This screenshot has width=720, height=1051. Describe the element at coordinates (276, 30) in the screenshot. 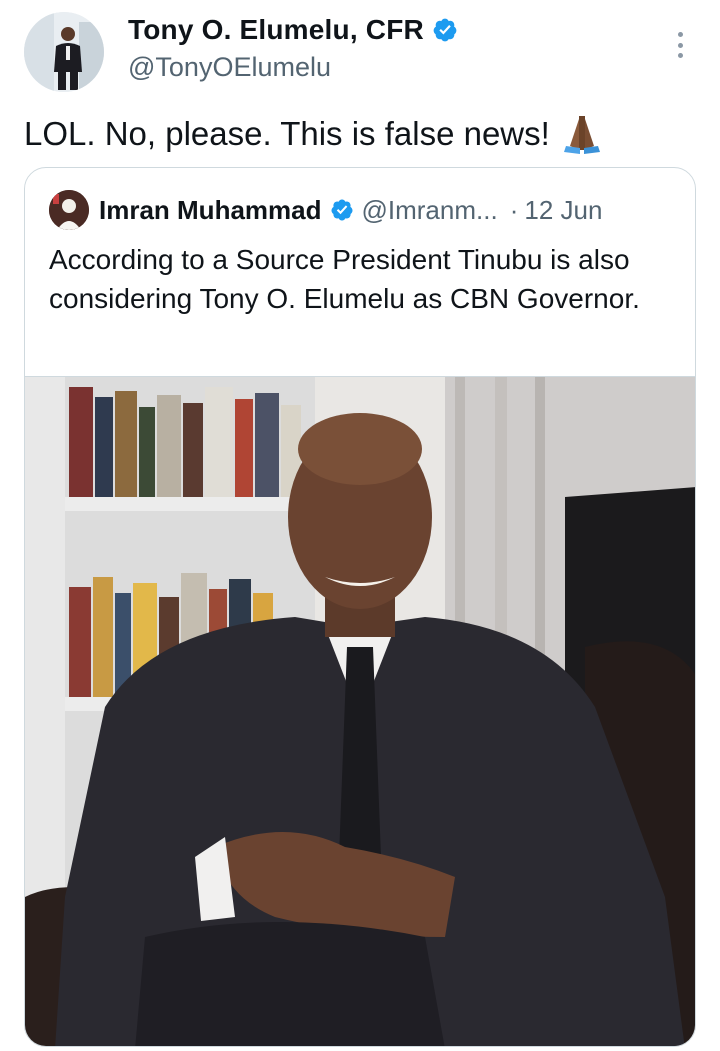

I see `author-display-name: Tony O. Elumelu, CFR` at that location.